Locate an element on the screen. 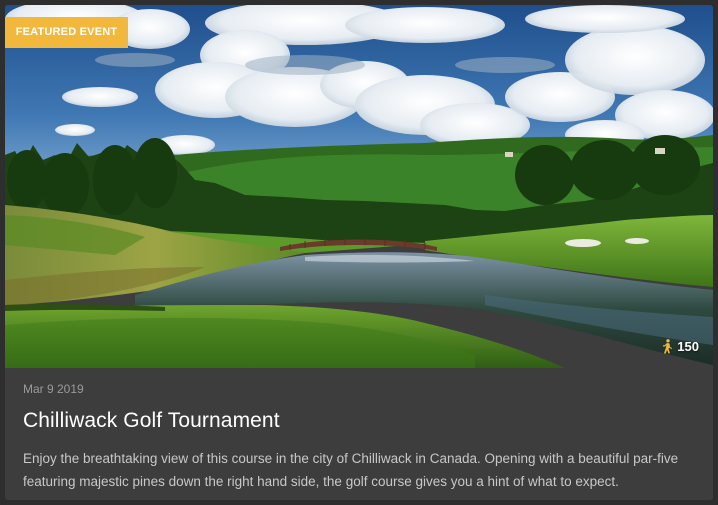 This screenshot has height=505, width=718. attendance-count: 150 is located at coordinates (680, 346).